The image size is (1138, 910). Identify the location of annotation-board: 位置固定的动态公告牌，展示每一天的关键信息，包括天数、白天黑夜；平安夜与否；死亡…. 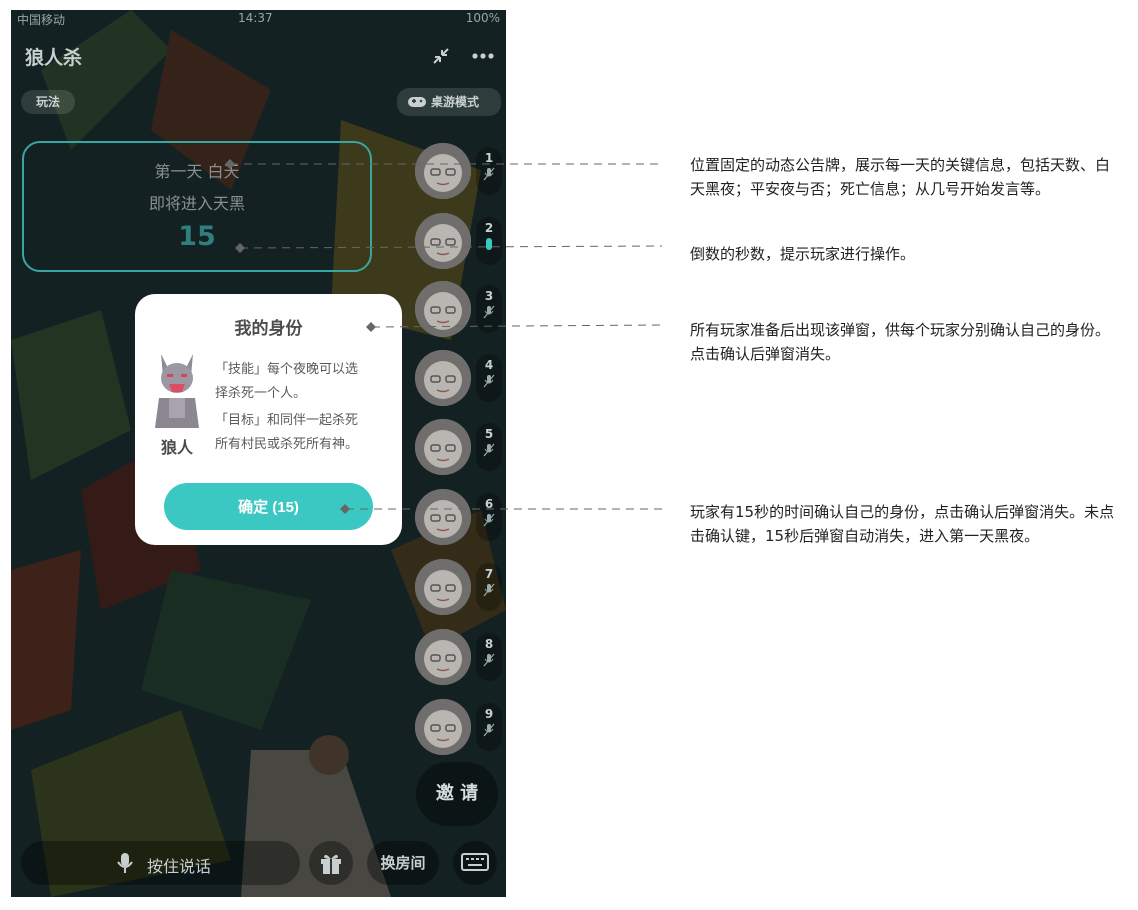
(900, 177).